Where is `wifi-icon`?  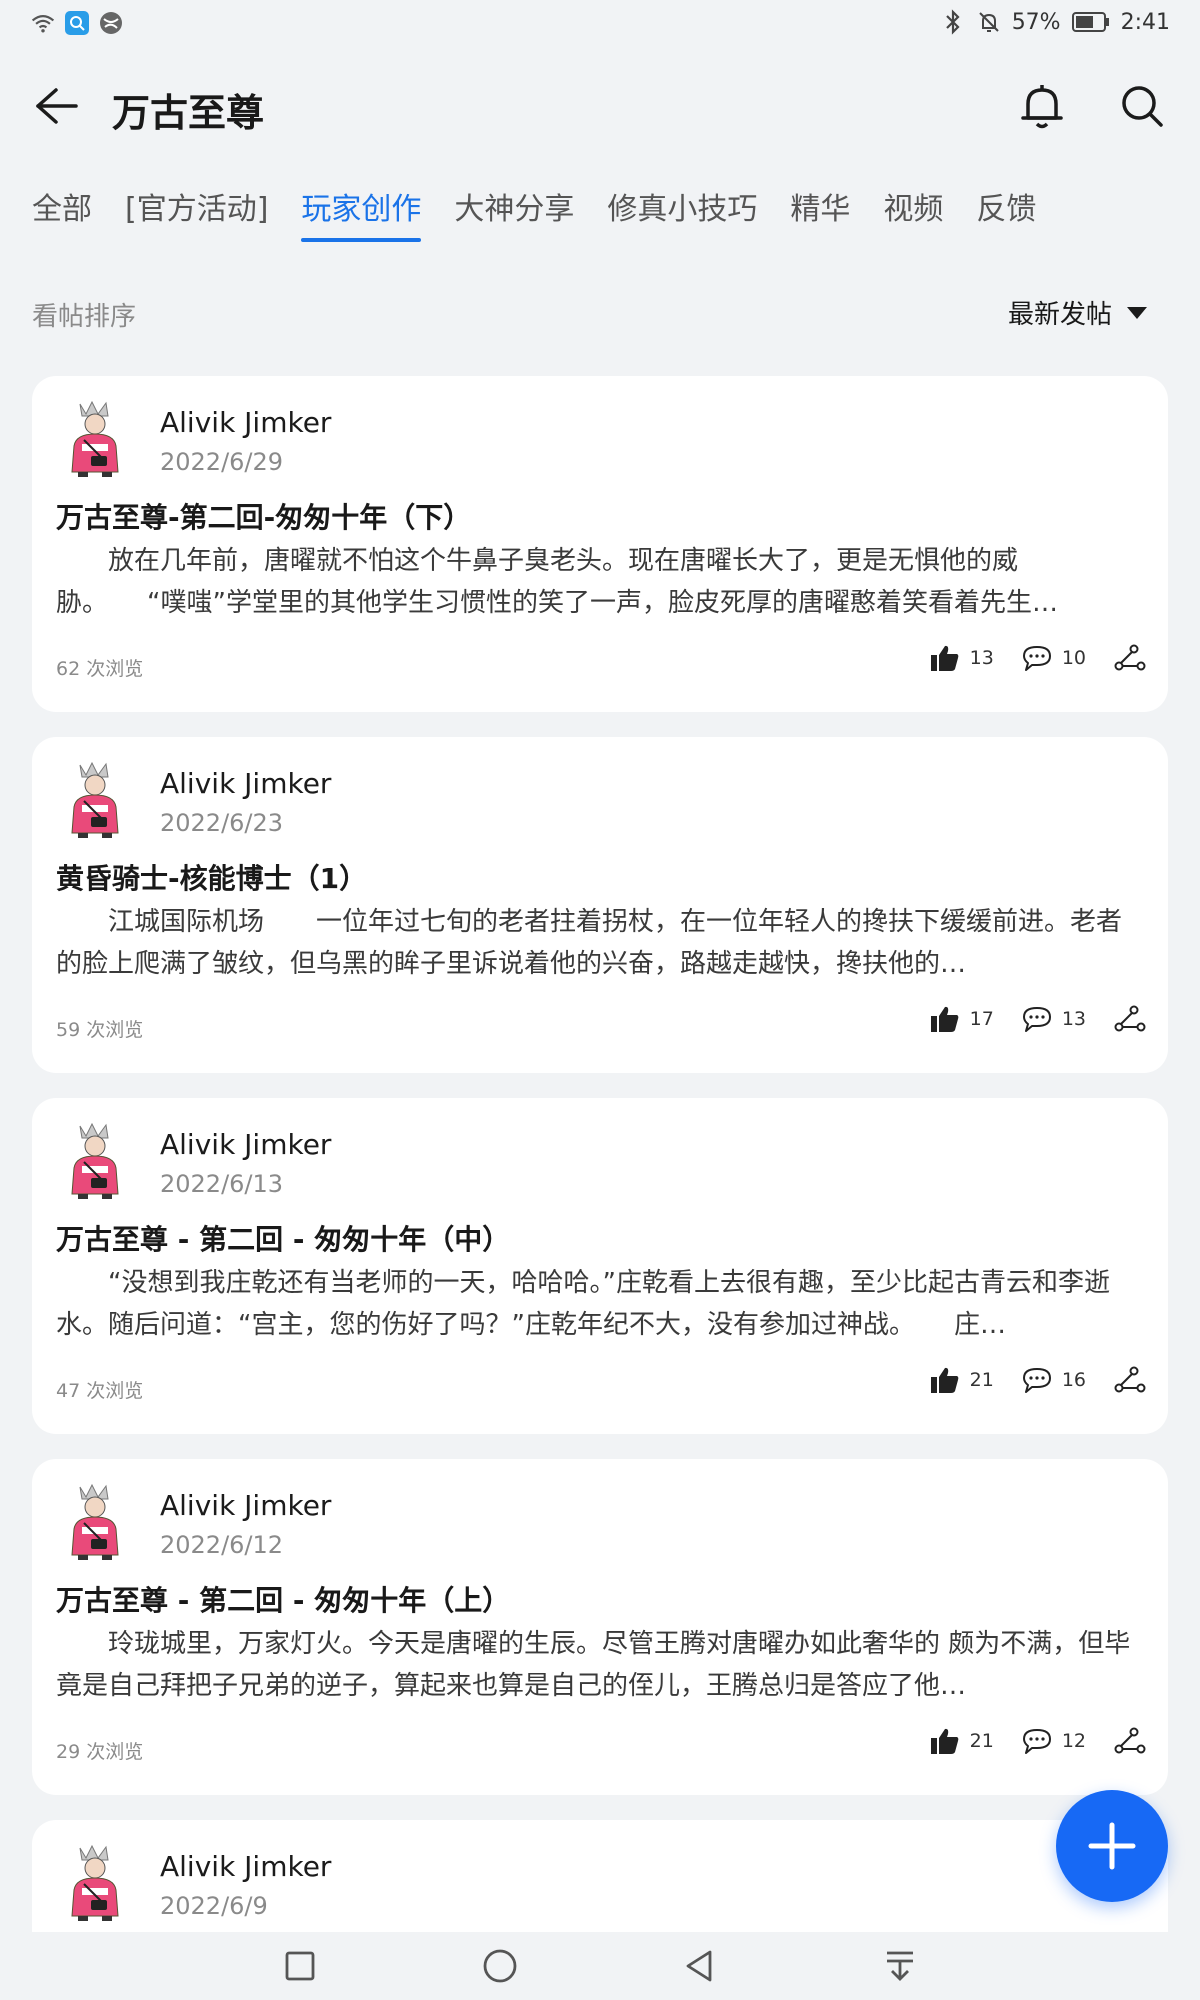
wifi-icon is located at coordinates (43, 23).